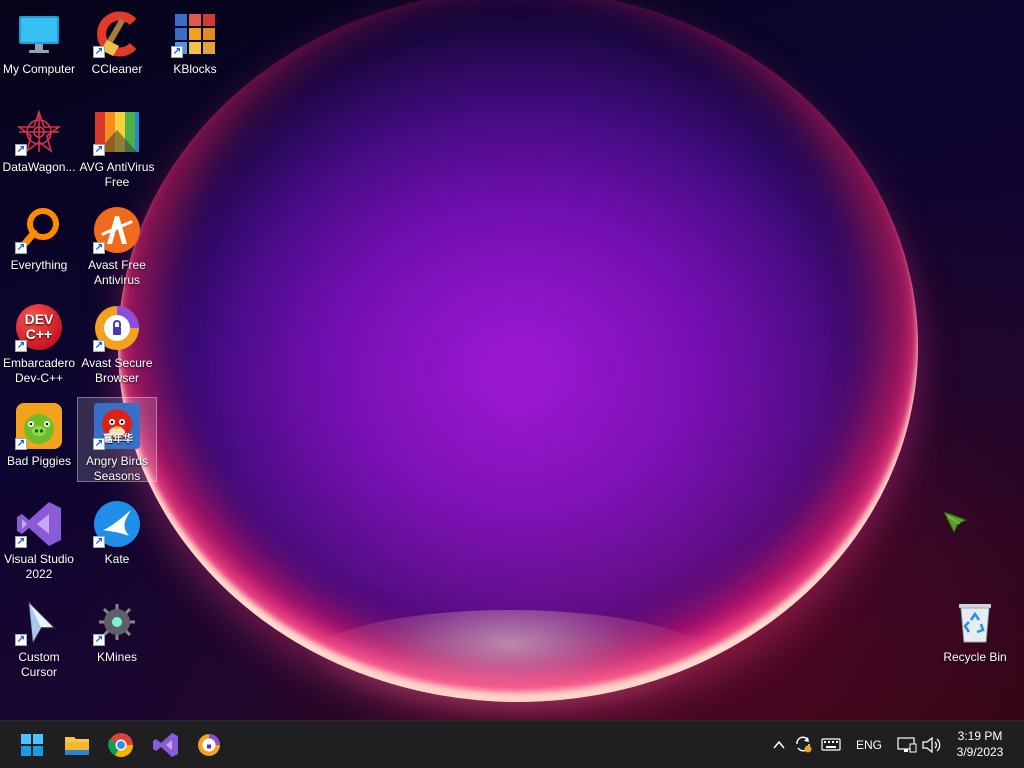 Image resolution: width=1024 pixels, height=768 pixels. I want to click on taskbar-chrome, so click(121, 745).